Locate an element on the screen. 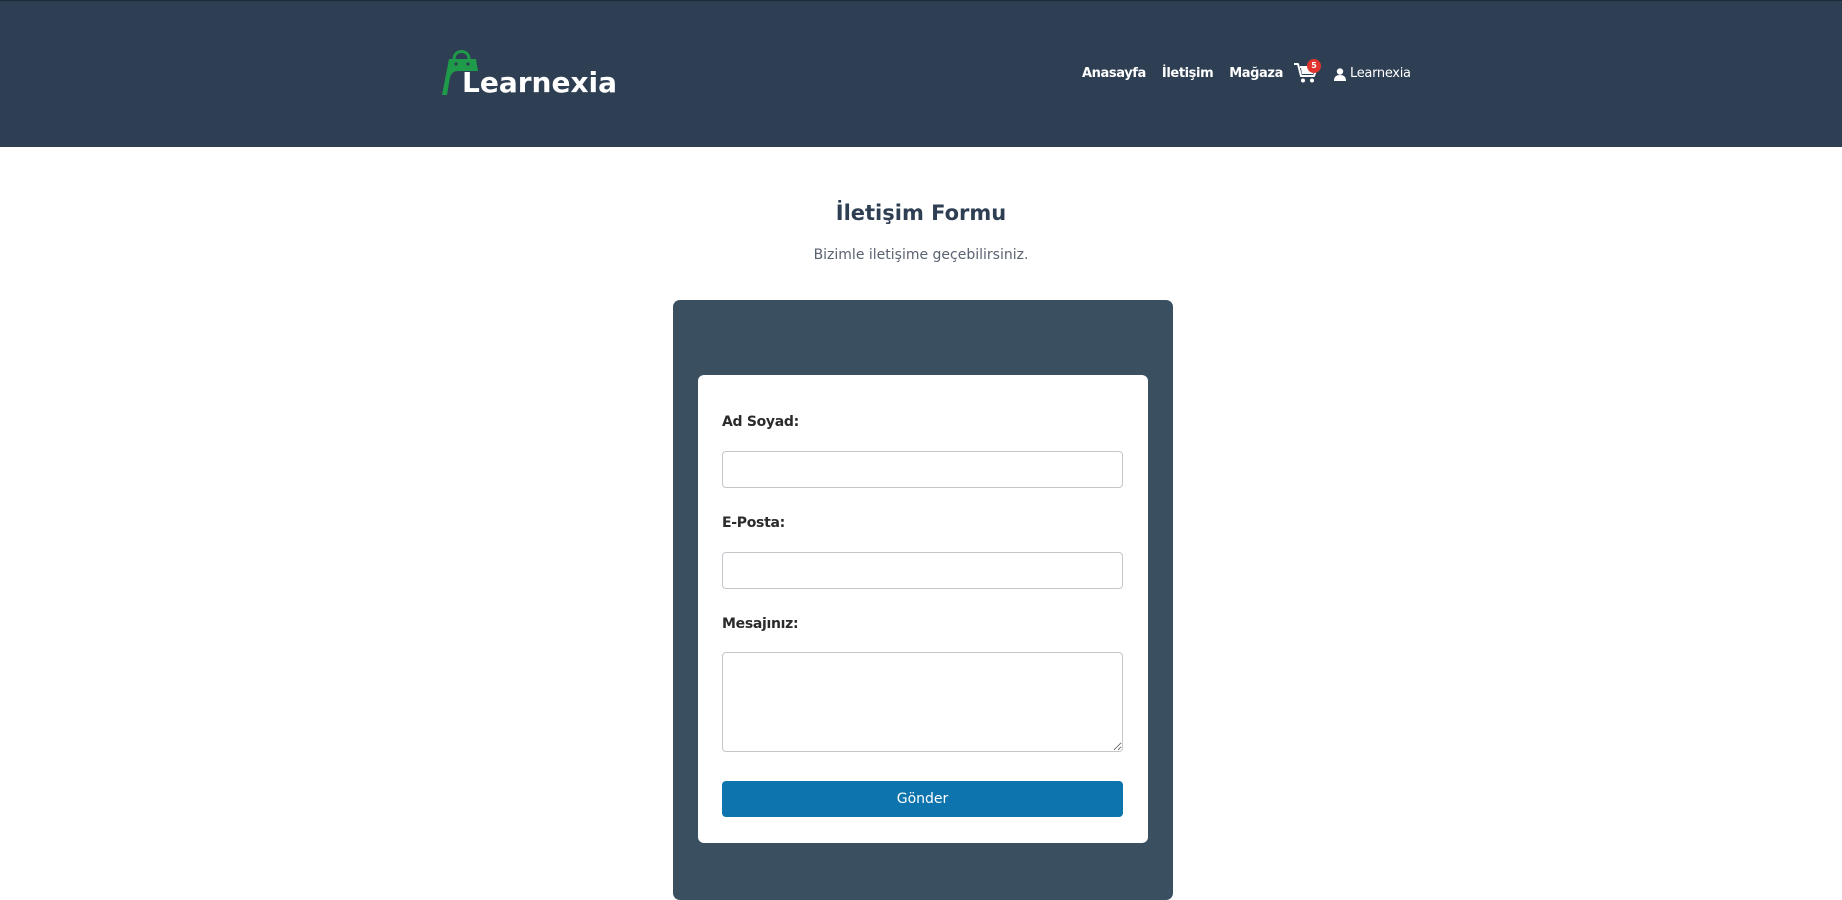  user-menu: Learnexia is located at coordinates (1372, 74).